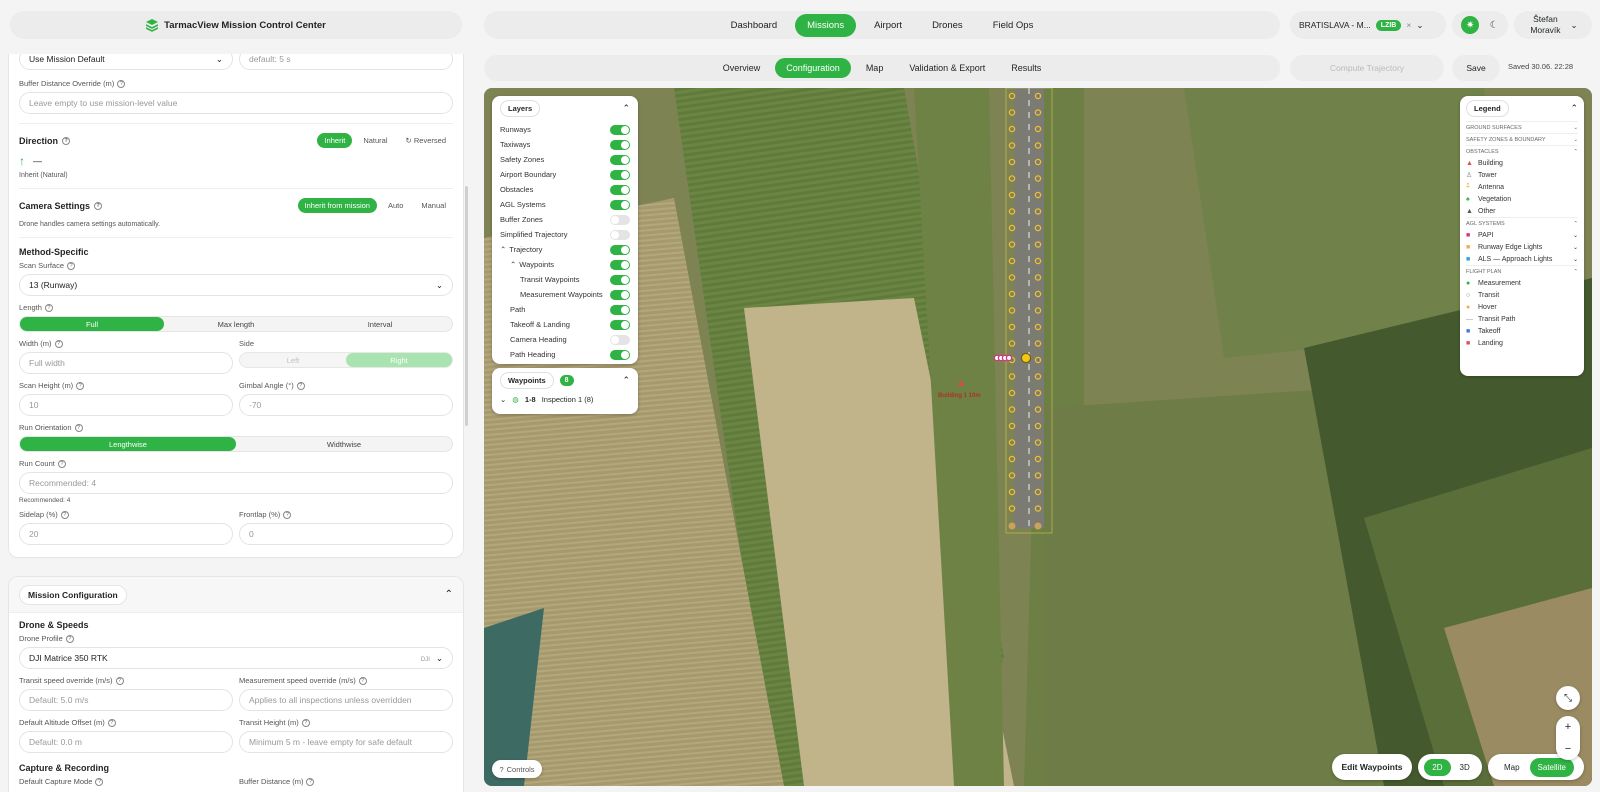  I want to click on layer-label: Simplified Trajectory, so click(534, 234).